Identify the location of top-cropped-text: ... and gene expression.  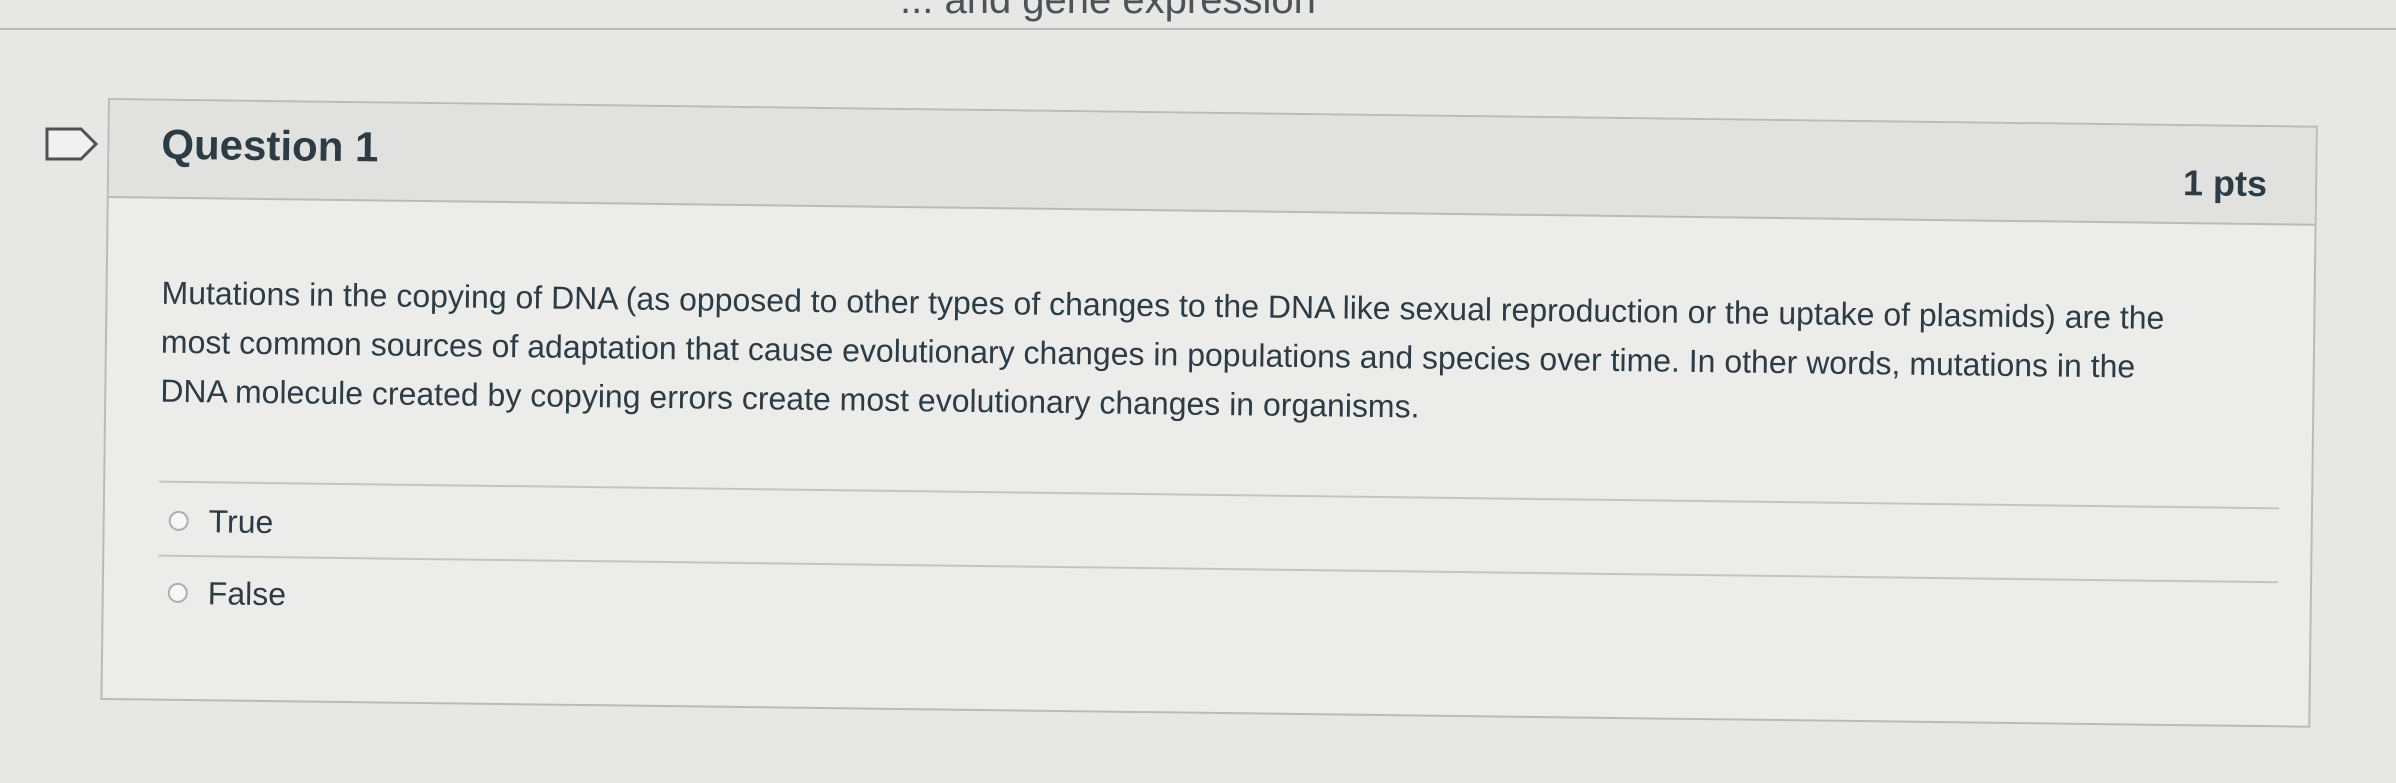
(1108, 11).